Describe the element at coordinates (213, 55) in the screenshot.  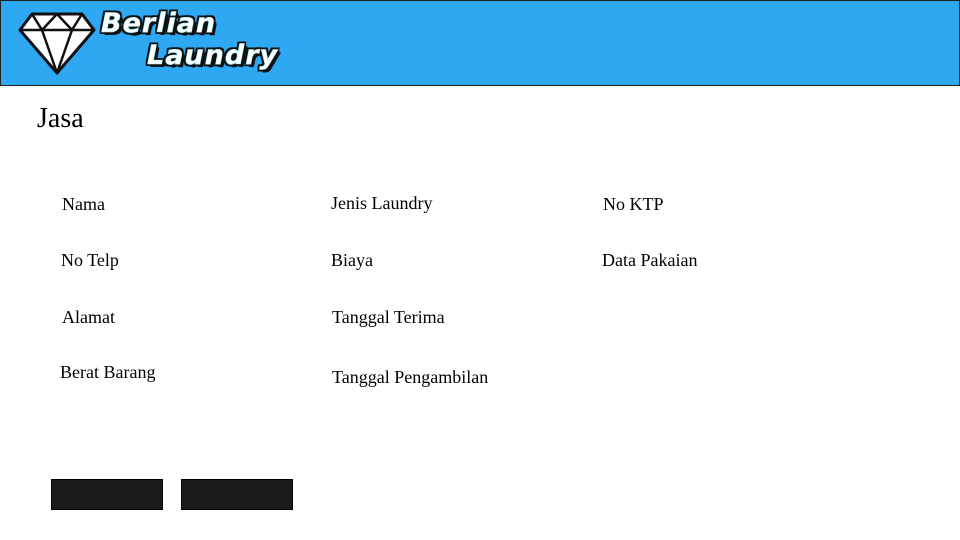
I see `logo-text-line2: Laundry` at that location.